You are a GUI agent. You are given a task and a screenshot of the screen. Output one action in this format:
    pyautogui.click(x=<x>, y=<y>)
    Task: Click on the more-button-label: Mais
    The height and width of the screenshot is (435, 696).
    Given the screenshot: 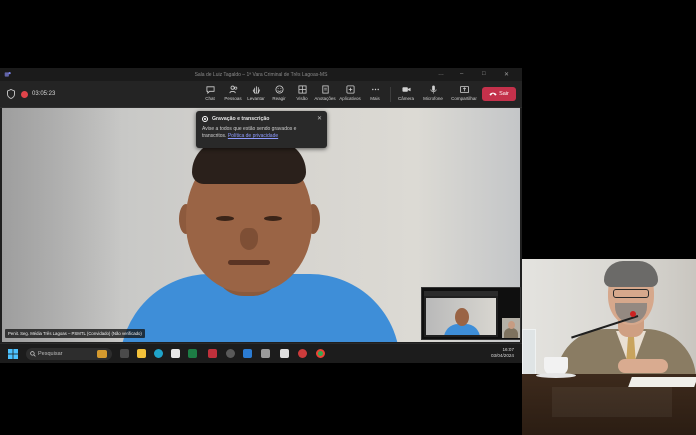 What is the action you would take?
    pyautogui.click(x=375, y=98)
    